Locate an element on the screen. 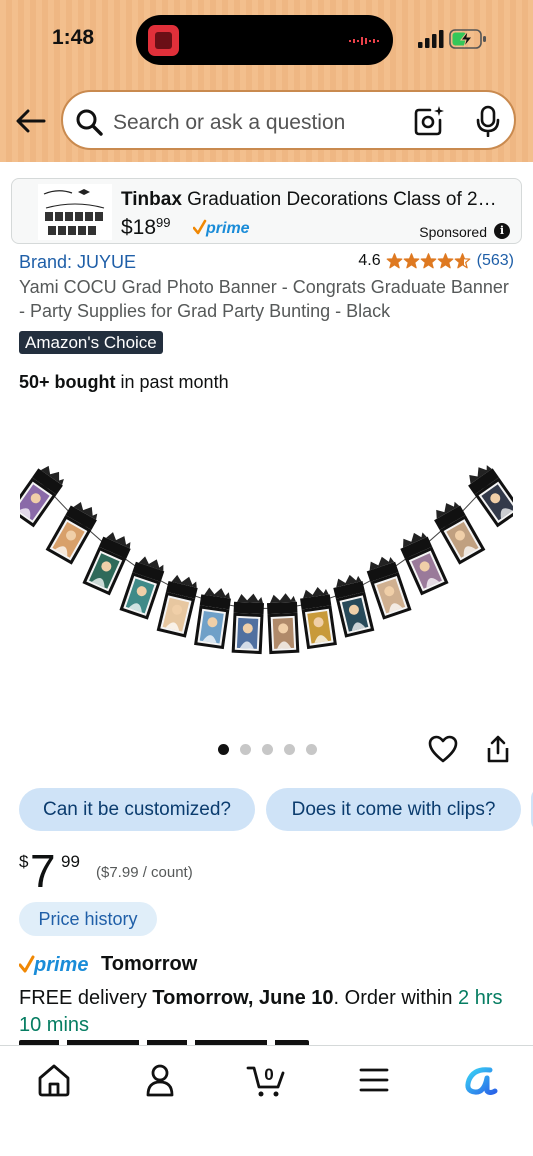 This screenshot has width=533, height=1156. island-app-icon is located at coordinates (163, 40).